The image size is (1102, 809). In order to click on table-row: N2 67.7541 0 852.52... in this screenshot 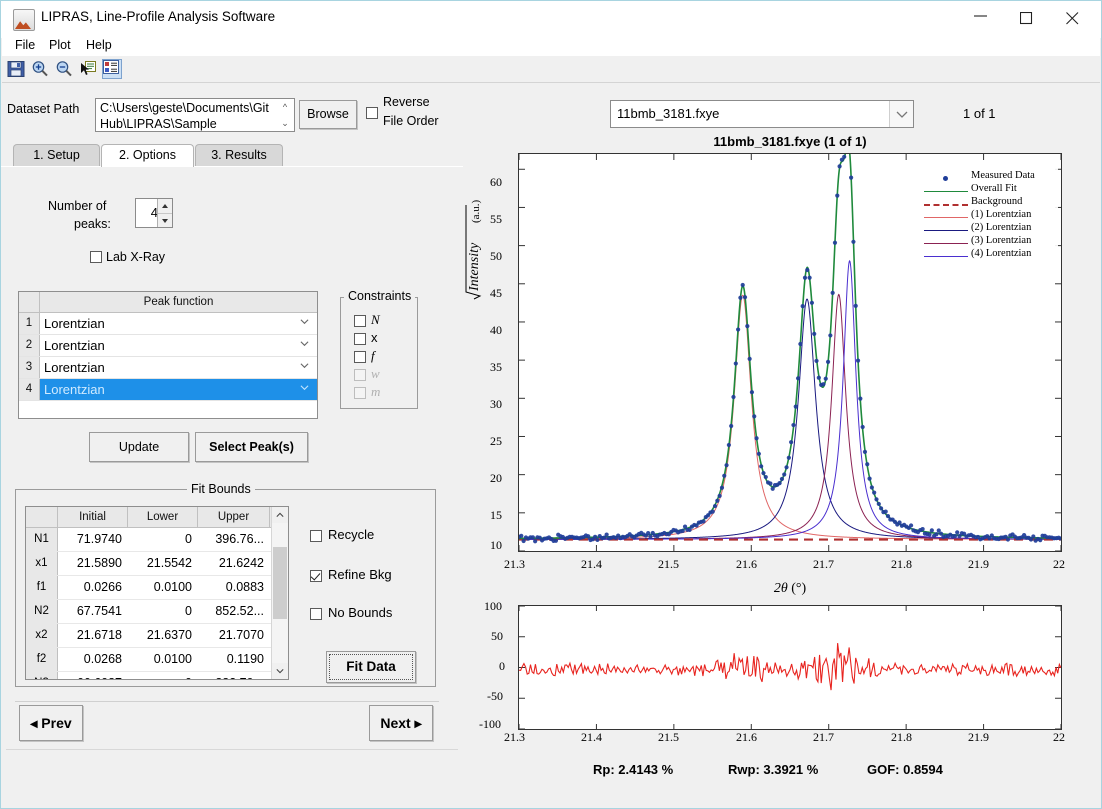, I will do `click(157, 612)`.